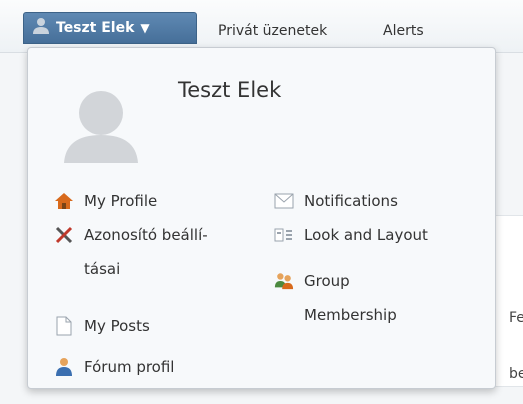 The width and height of the screenshot is (523, 404). Describe the element at coordinates (284, 235) in the screenshot. I see `layout-icon` at that location.